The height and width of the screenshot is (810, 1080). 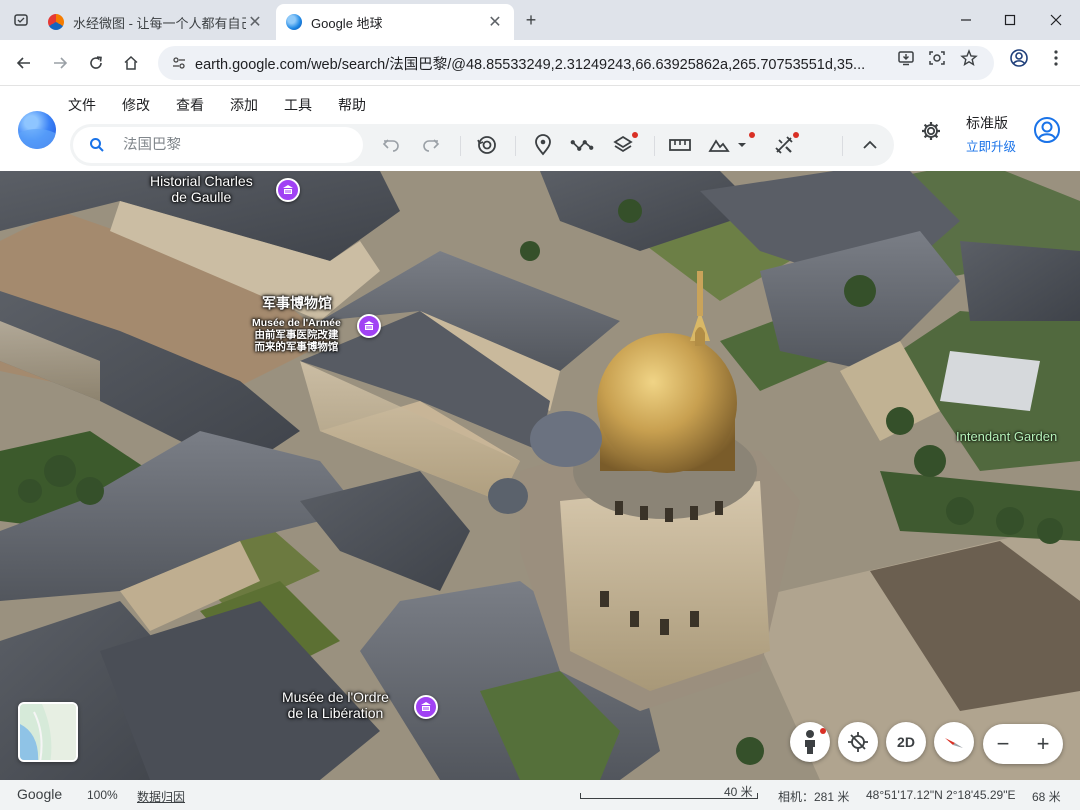 I want to click on tab-title: 水经微图 - 让每一个人都有自己, so click(x=159, y=23).